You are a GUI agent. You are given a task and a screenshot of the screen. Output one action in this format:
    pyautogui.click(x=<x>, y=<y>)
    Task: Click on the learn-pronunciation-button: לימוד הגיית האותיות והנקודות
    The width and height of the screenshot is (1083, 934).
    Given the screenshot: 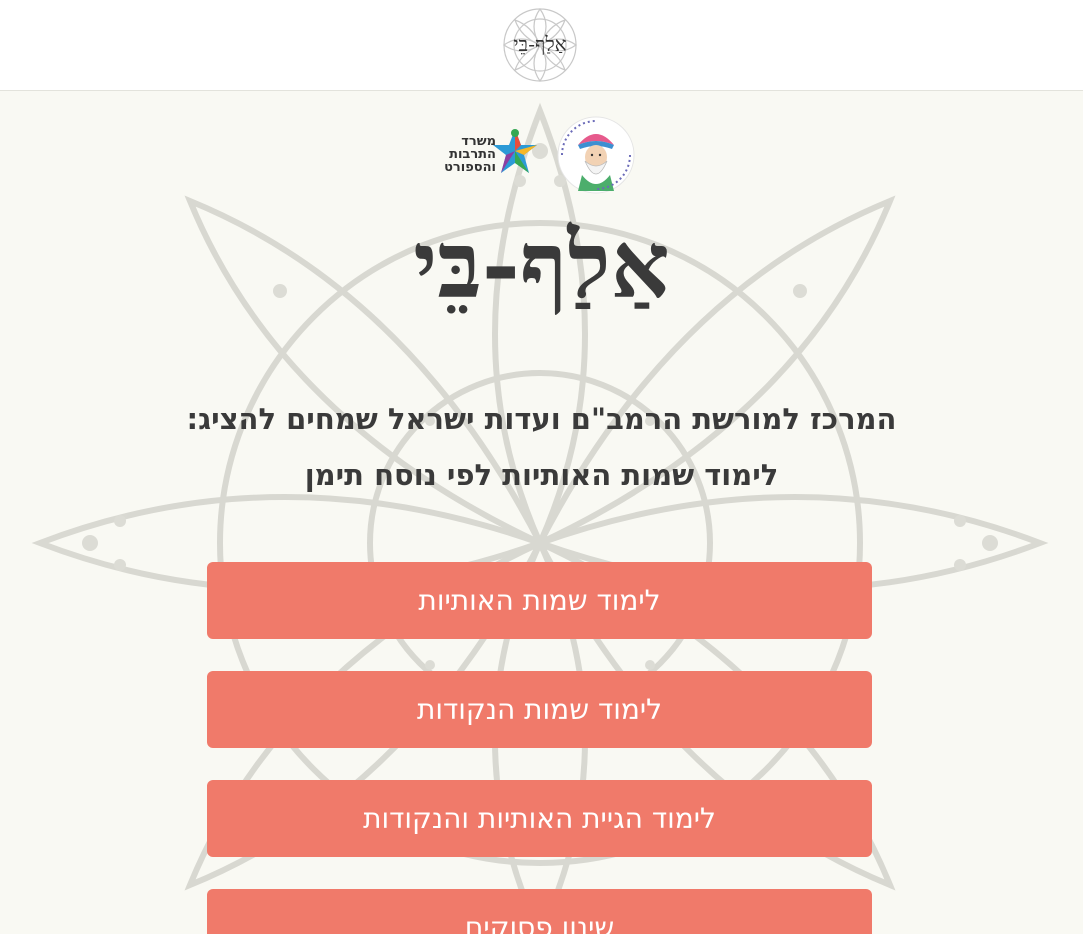 What is the action you would take?
    pyautogui.click(x=539, y=818)
    